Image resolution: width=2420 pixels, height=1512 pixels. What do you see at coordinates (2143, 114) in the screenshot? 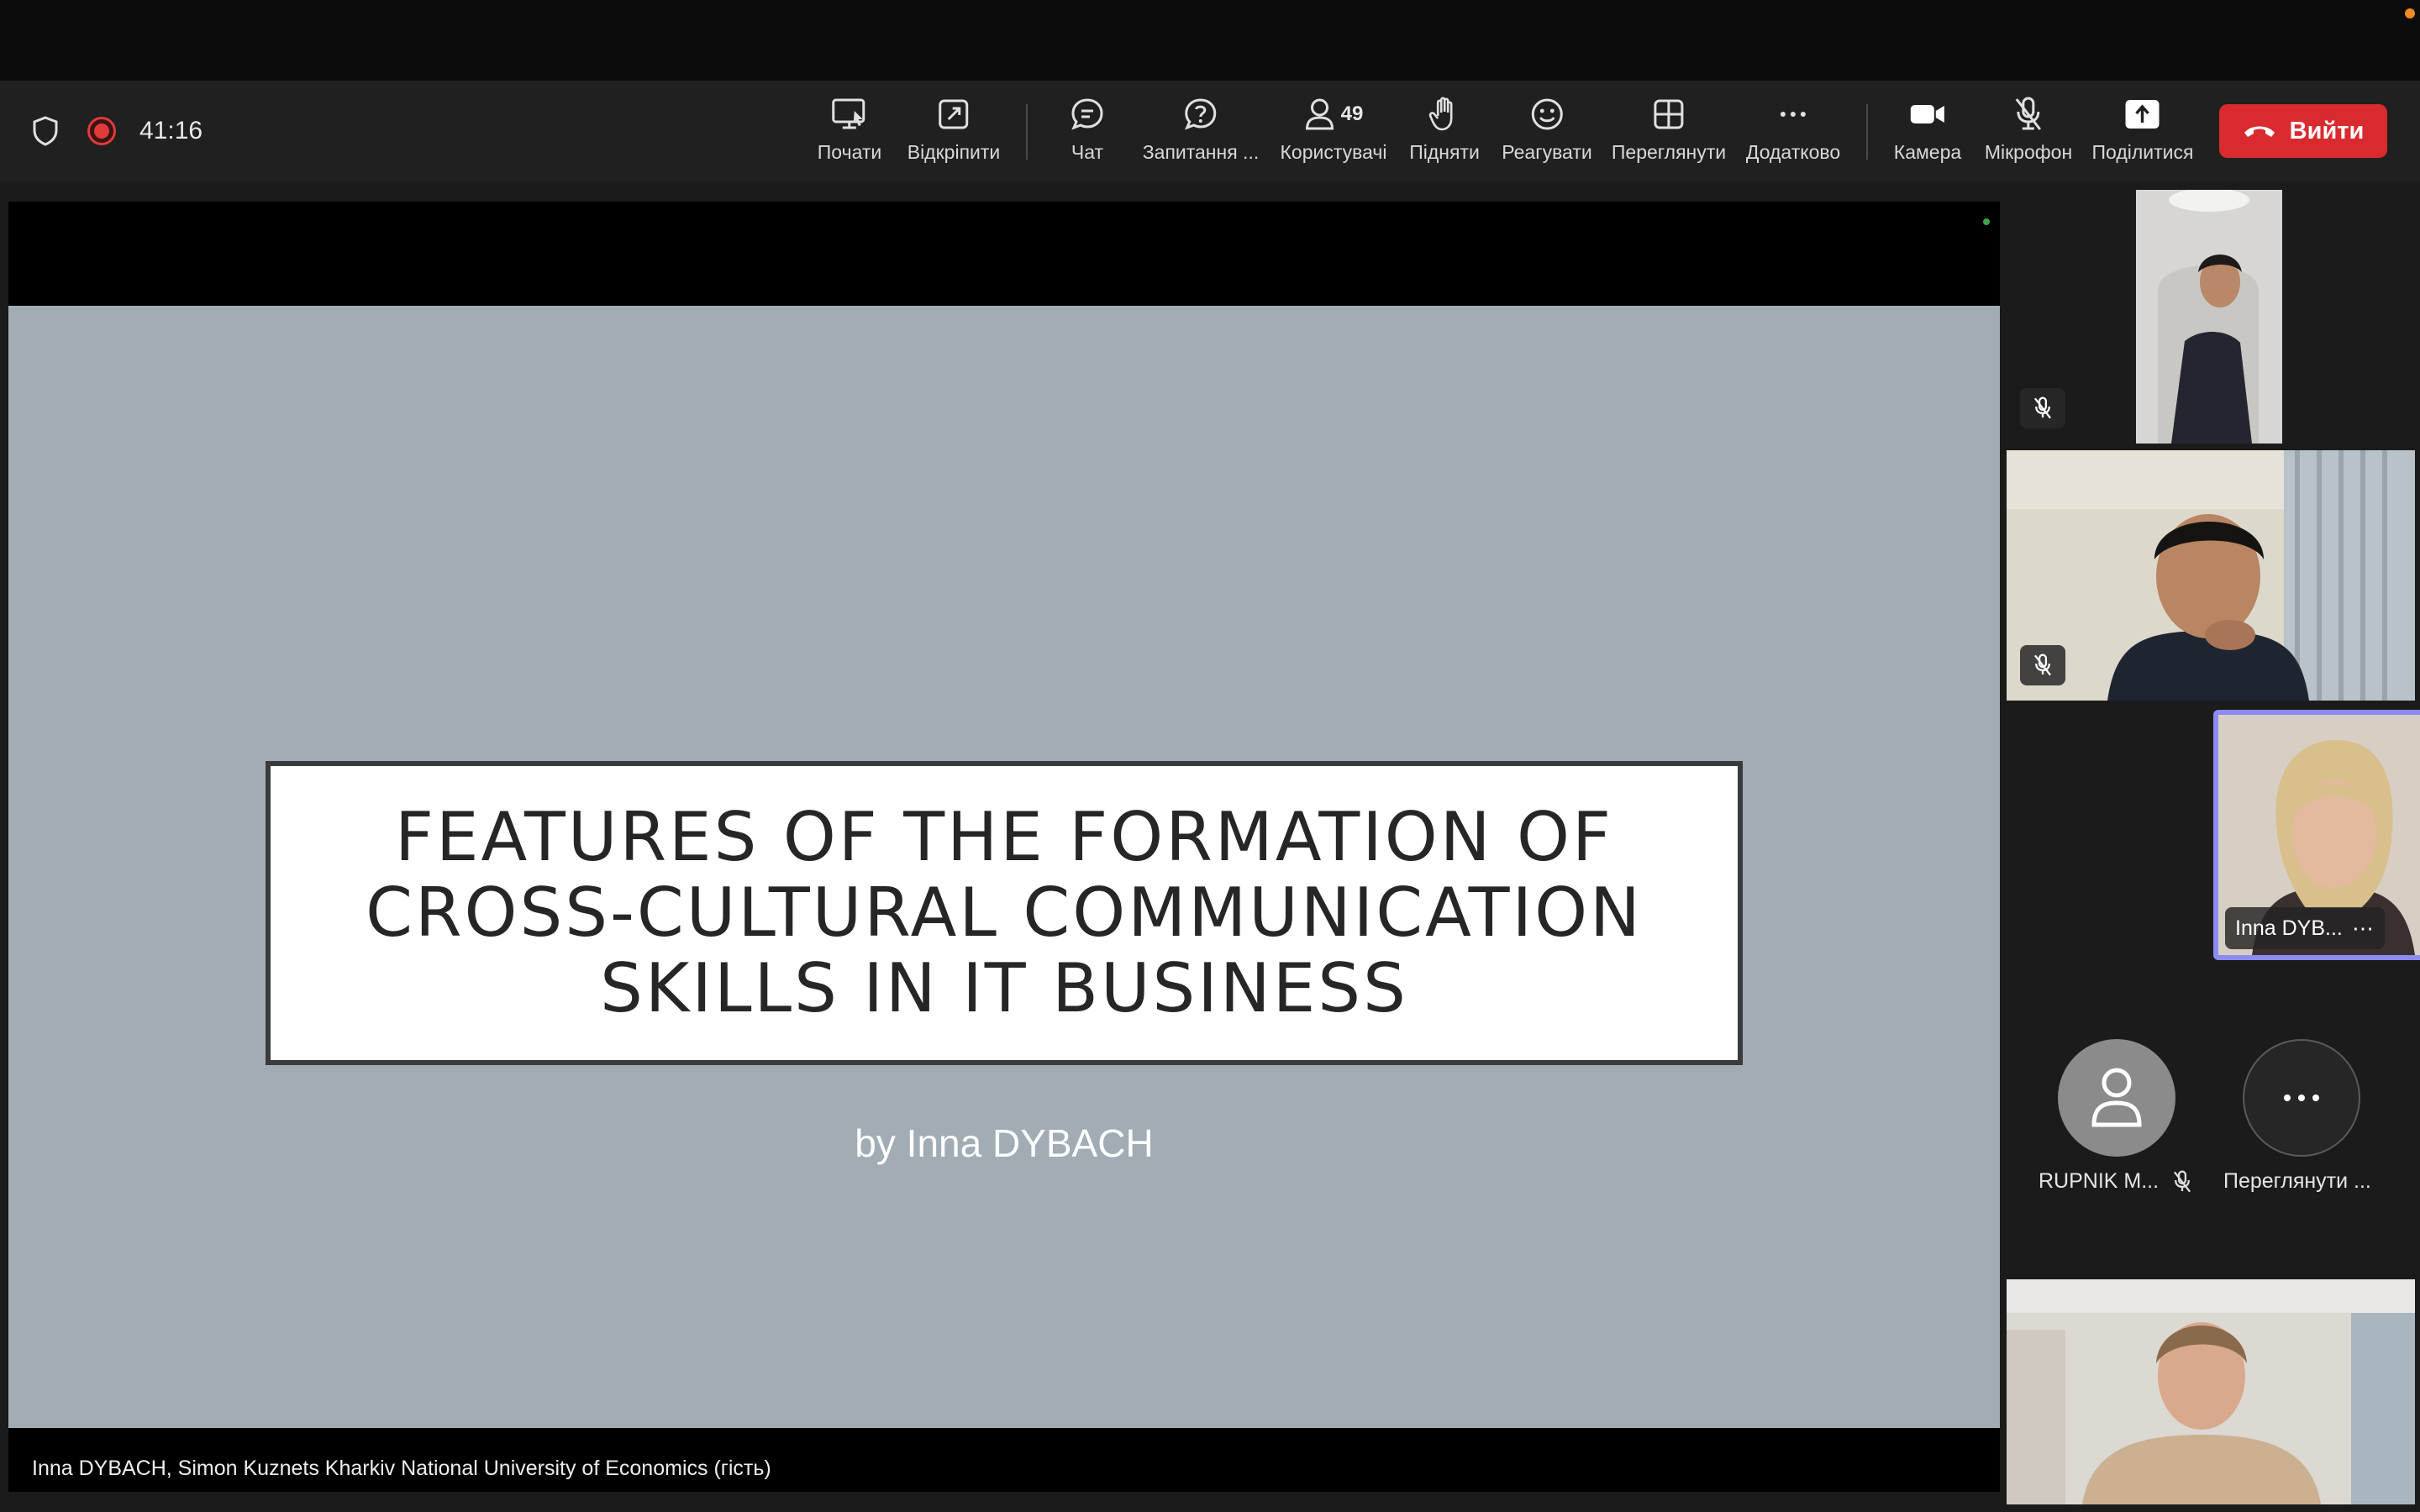
I see `share-up-icon` at bounding box center [2143, 114].